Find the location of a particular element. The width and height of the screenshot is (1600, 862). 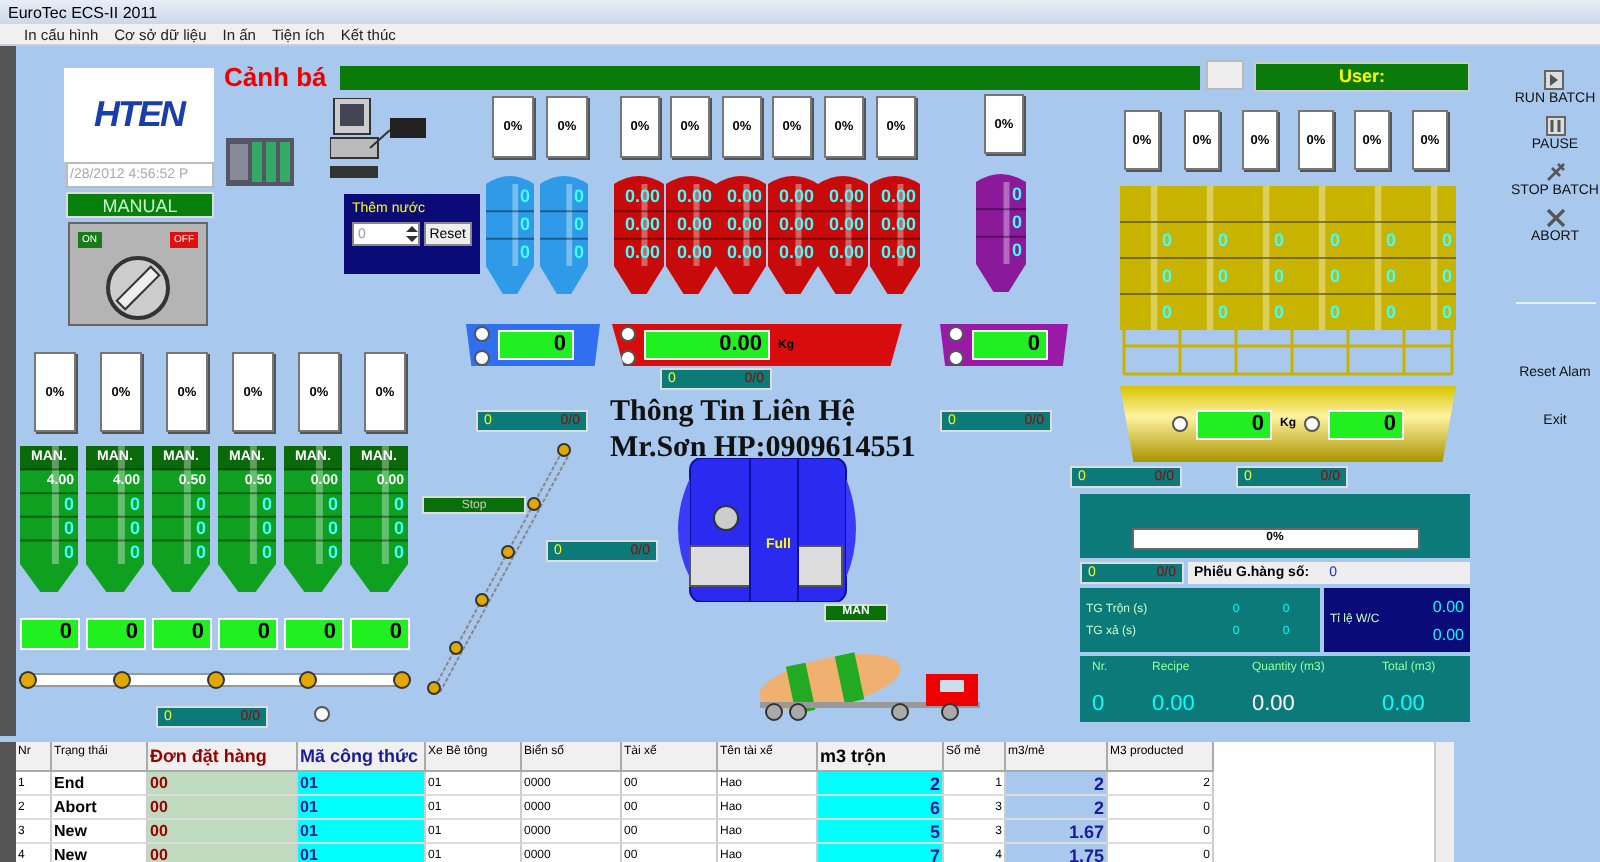

play-icon is located at coordinates (1554, 80).